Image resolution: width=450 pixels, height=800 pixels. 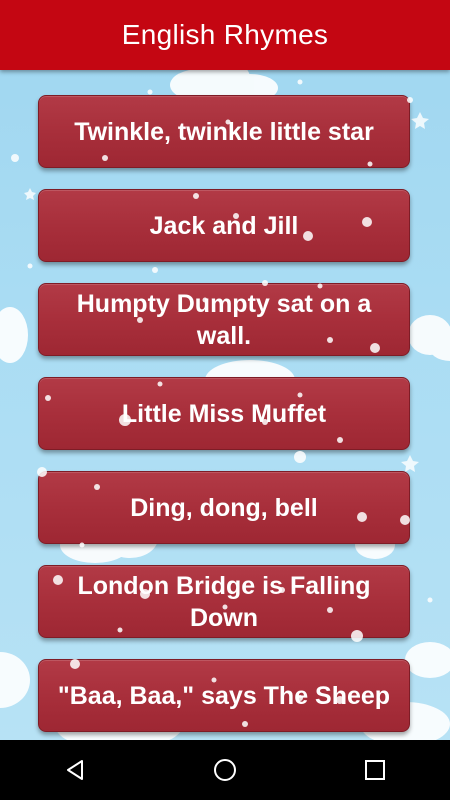 I want to click on rhyme-button-little-miss-muffet: Little Miss Muffet, so click(x=224, y=413).